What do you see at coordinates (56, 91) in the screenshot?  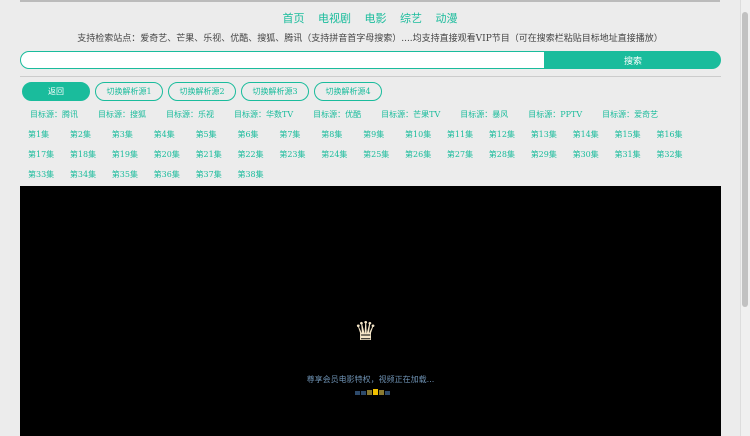 I see `back-button: 返回` at bounding box center [56, 91].